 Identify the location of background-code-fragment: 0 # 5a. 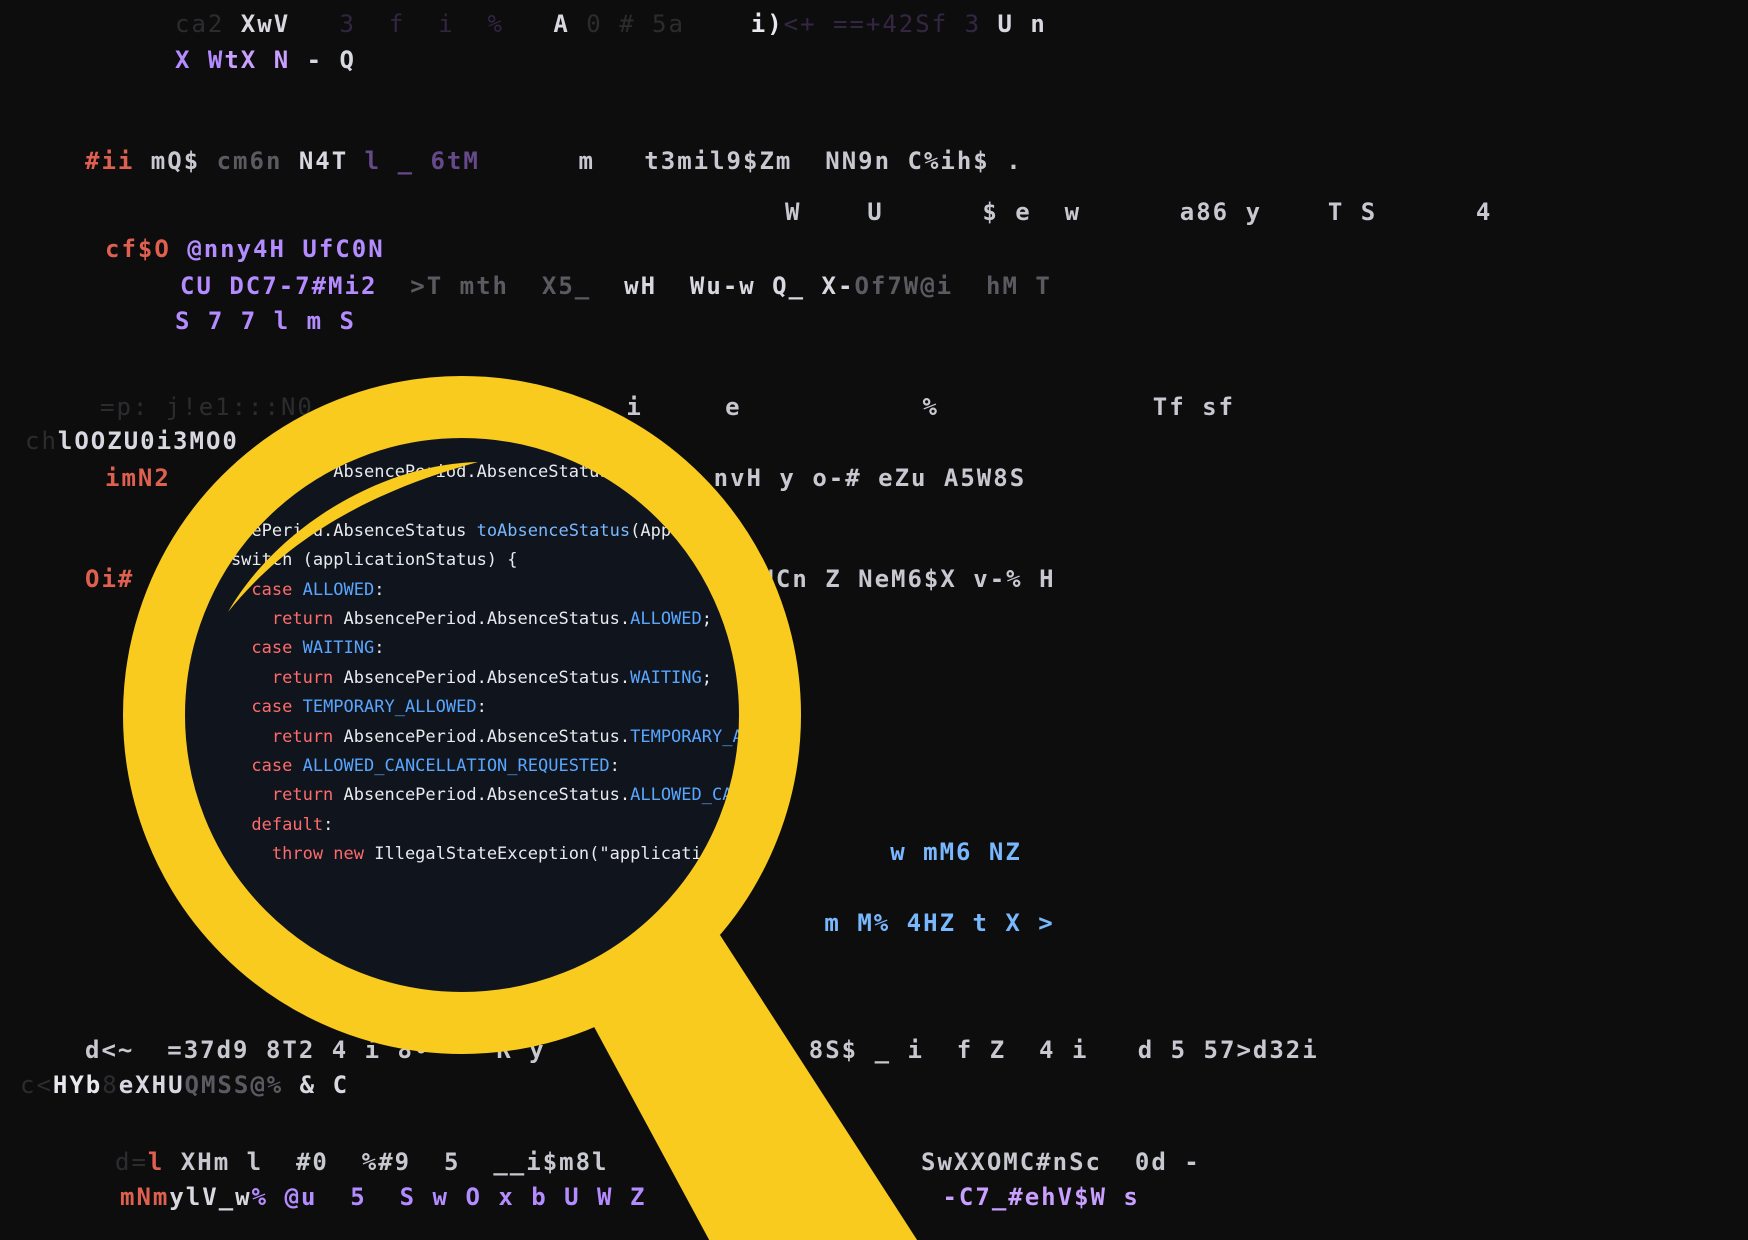
(660, 24).